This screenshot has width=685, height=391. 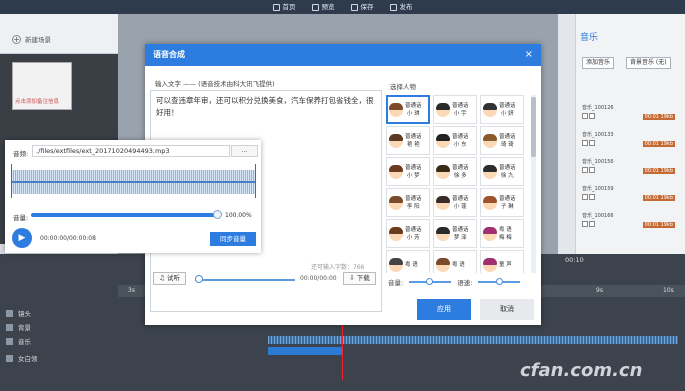 What do you see at coordinates (11, 181) in the screenshot?
I see `trim-start-handle` at bounding box center [11, 181].